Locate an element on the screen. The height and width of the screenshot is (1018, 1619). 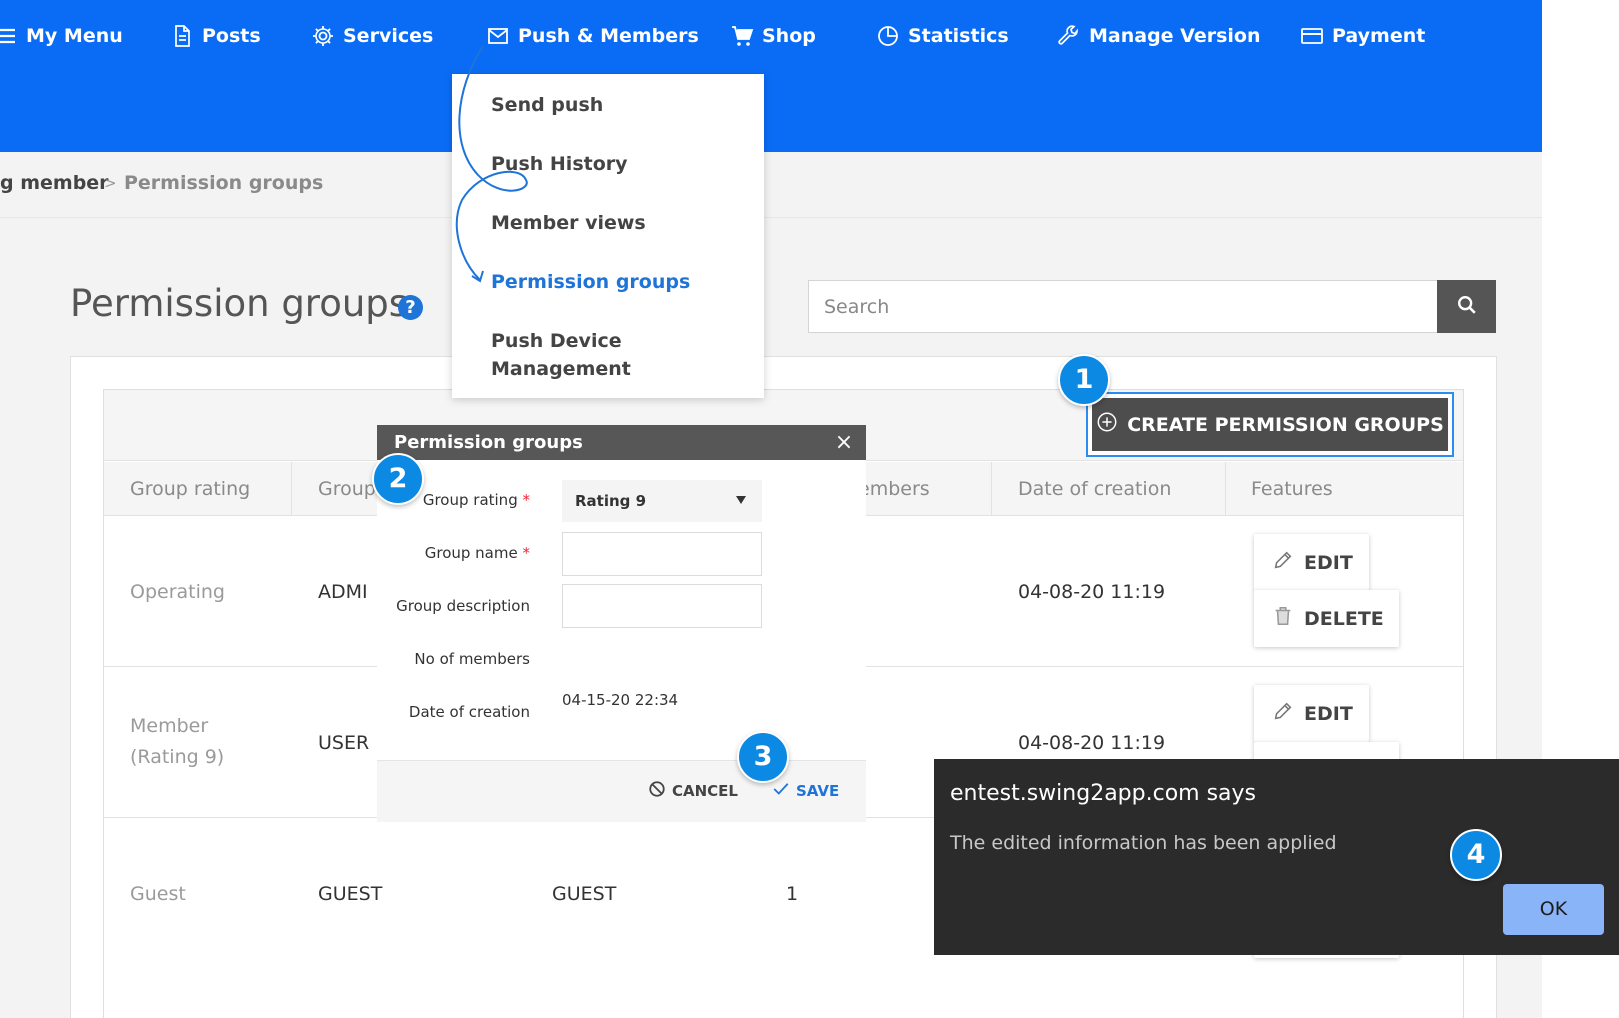
column-header-features: Features is located at coordinates (1292, 489).